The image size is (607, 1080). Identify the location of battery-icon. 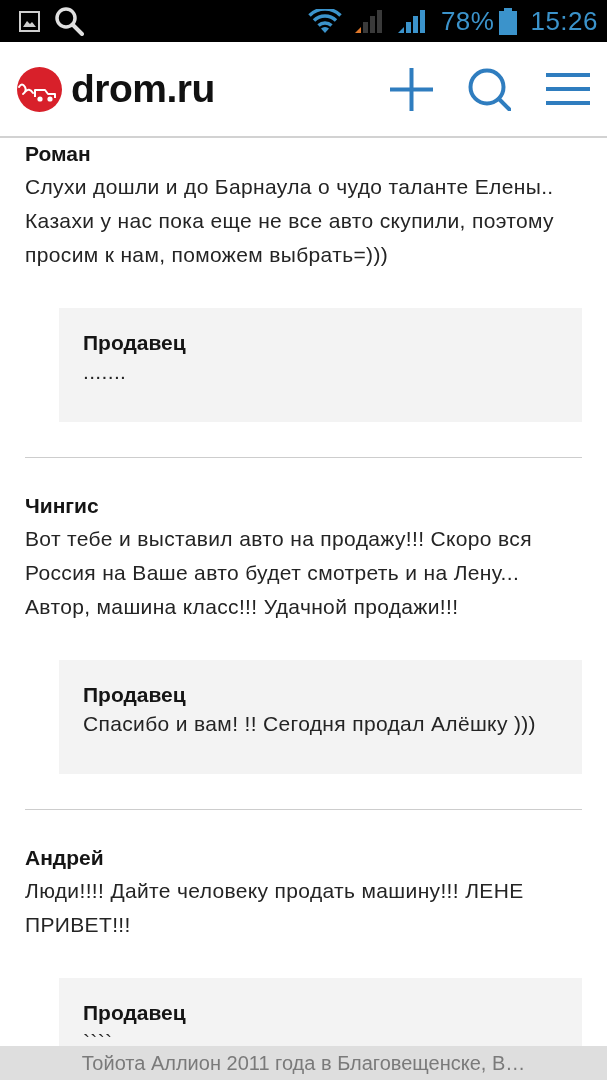
(508, 21).